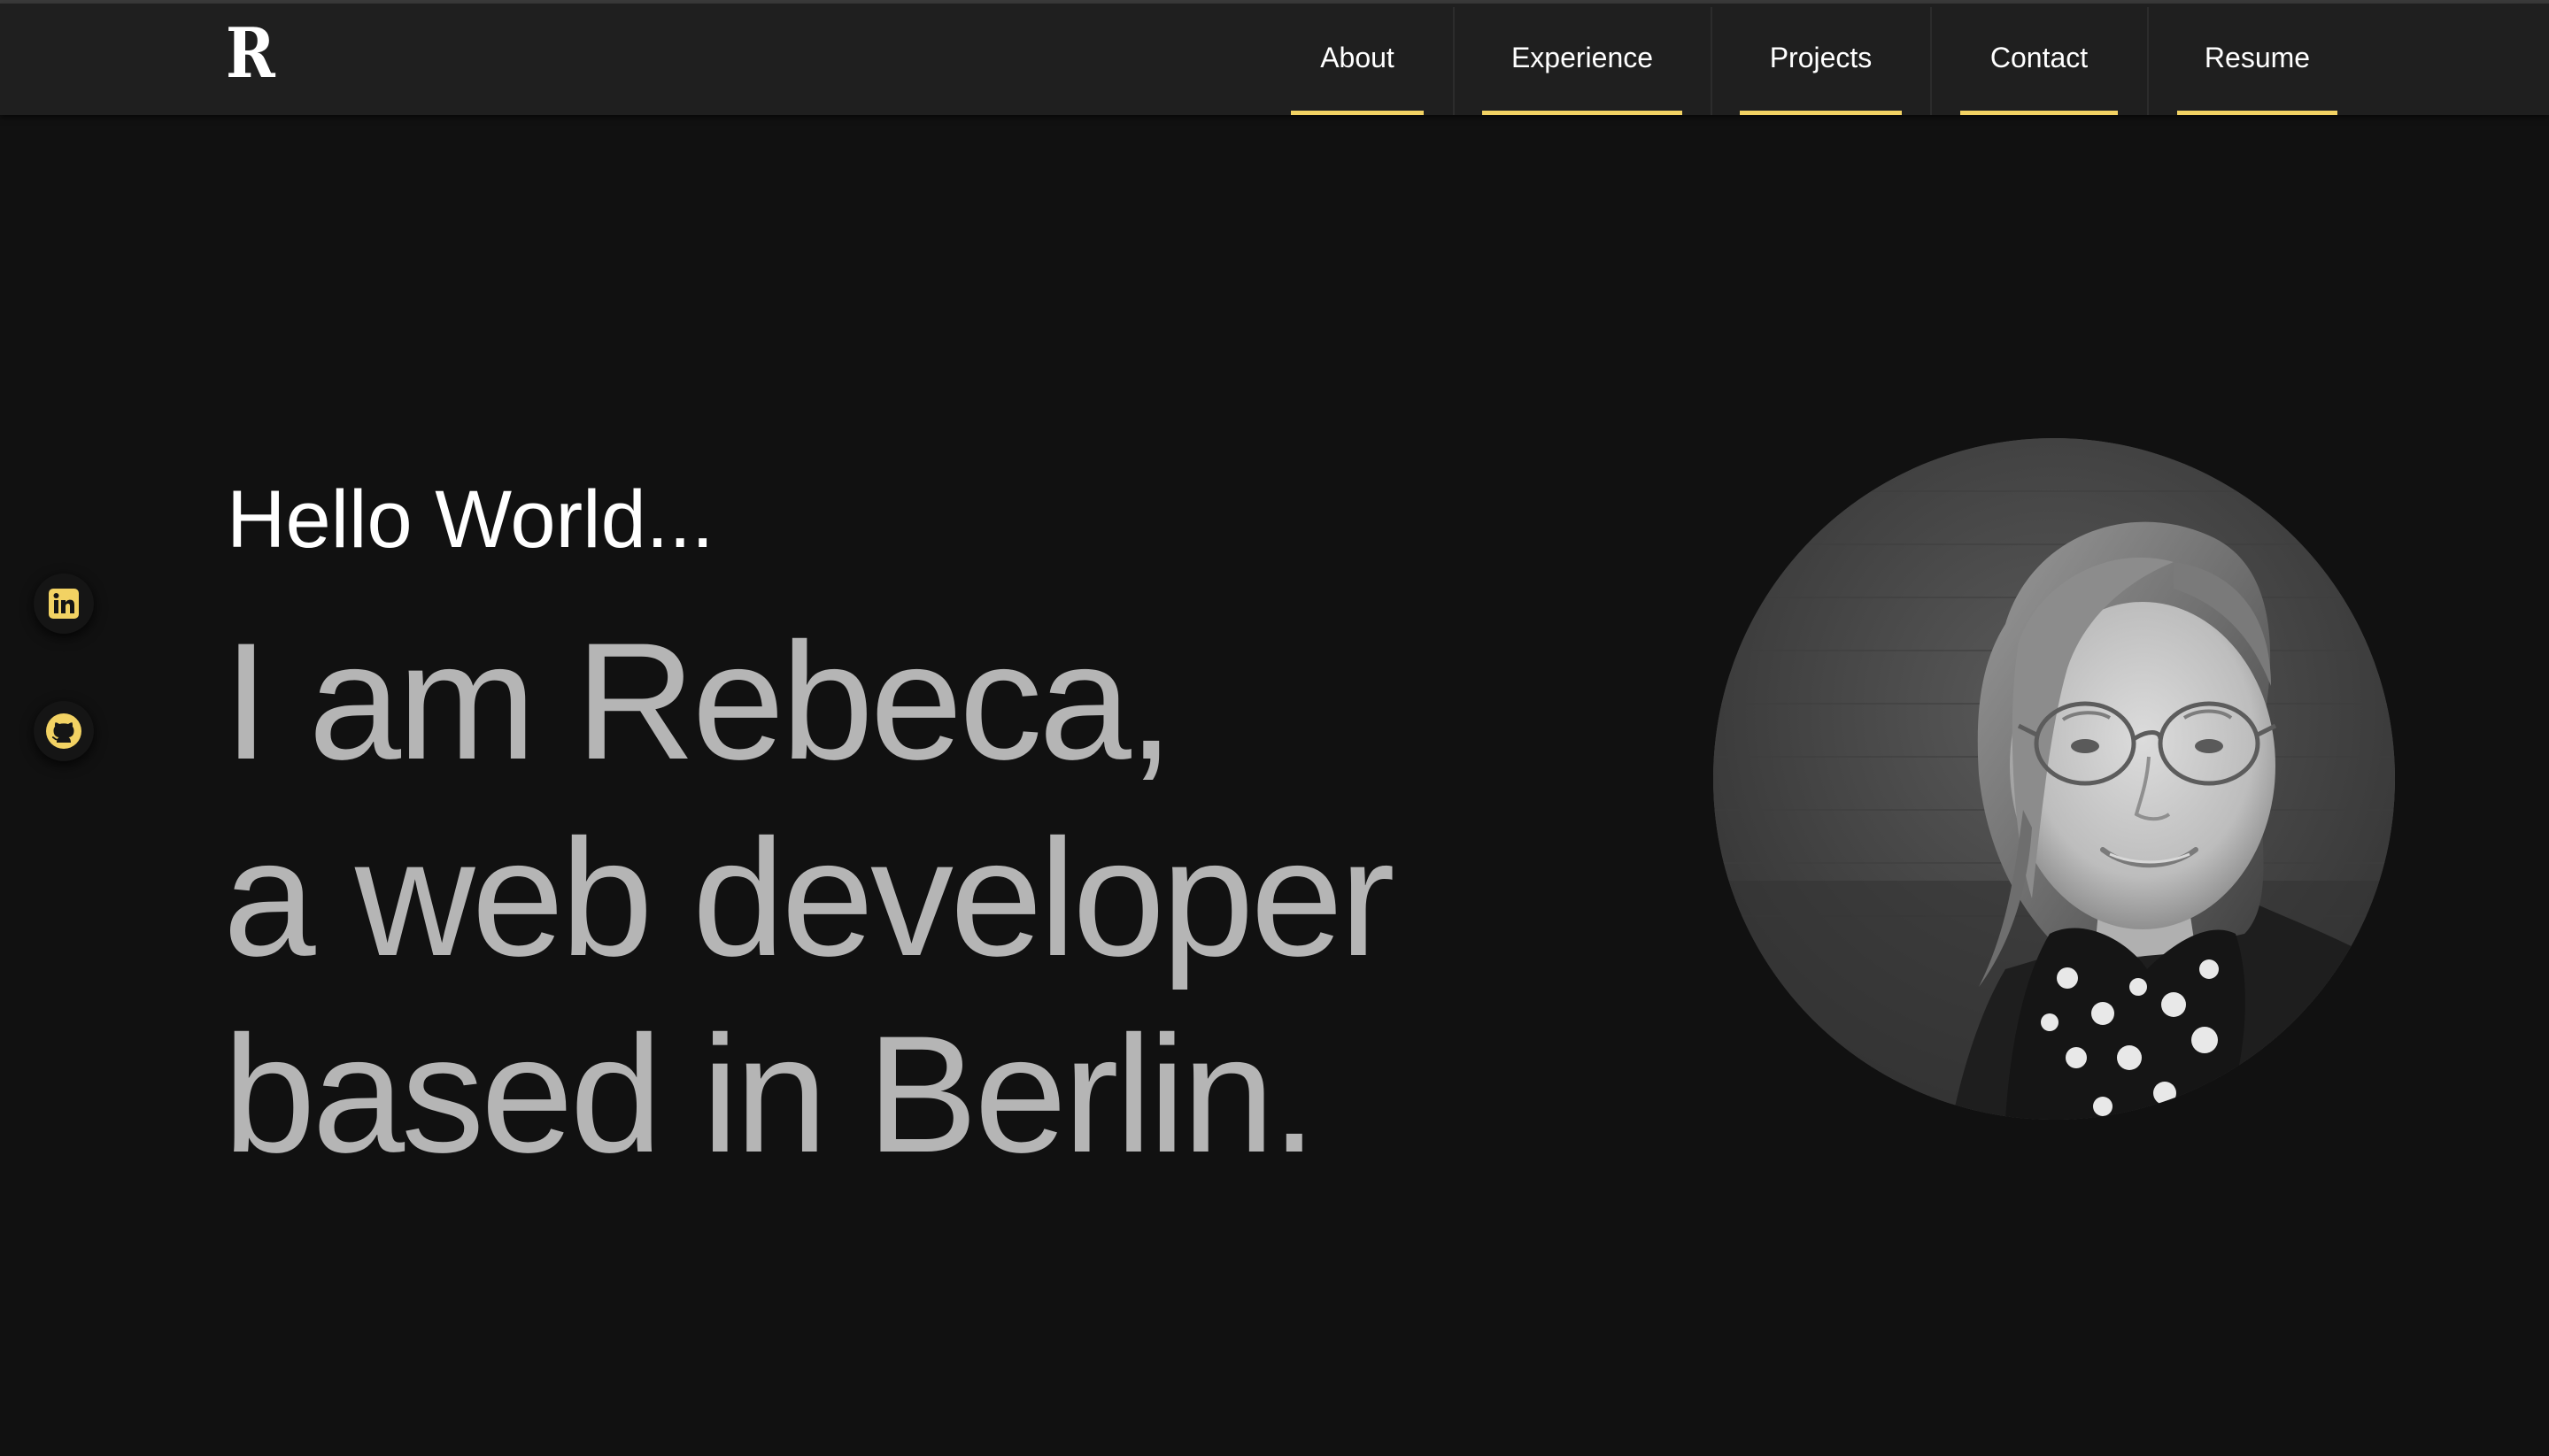 The width and height of the screenshot is (2549, 1456). I want to click on github-button, so click(64, 731).